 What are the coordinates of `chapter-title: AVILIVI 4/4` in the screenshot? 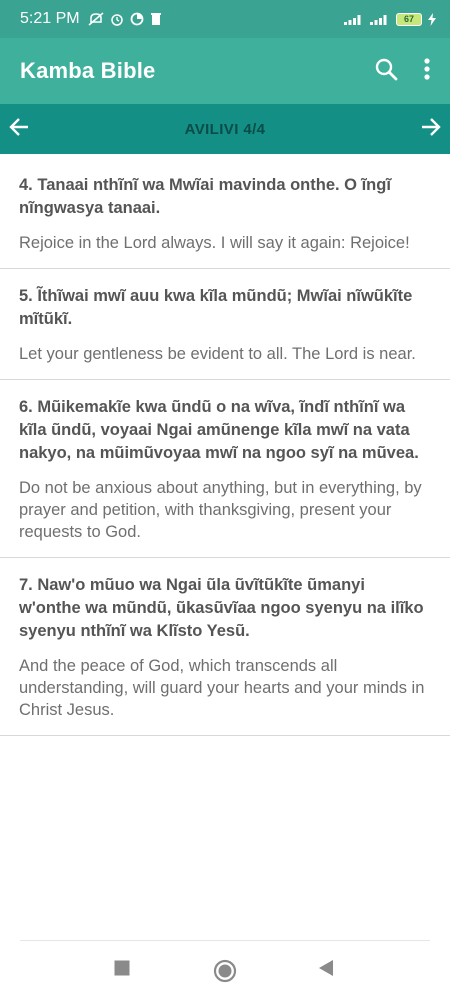 It's located at (225, 129).